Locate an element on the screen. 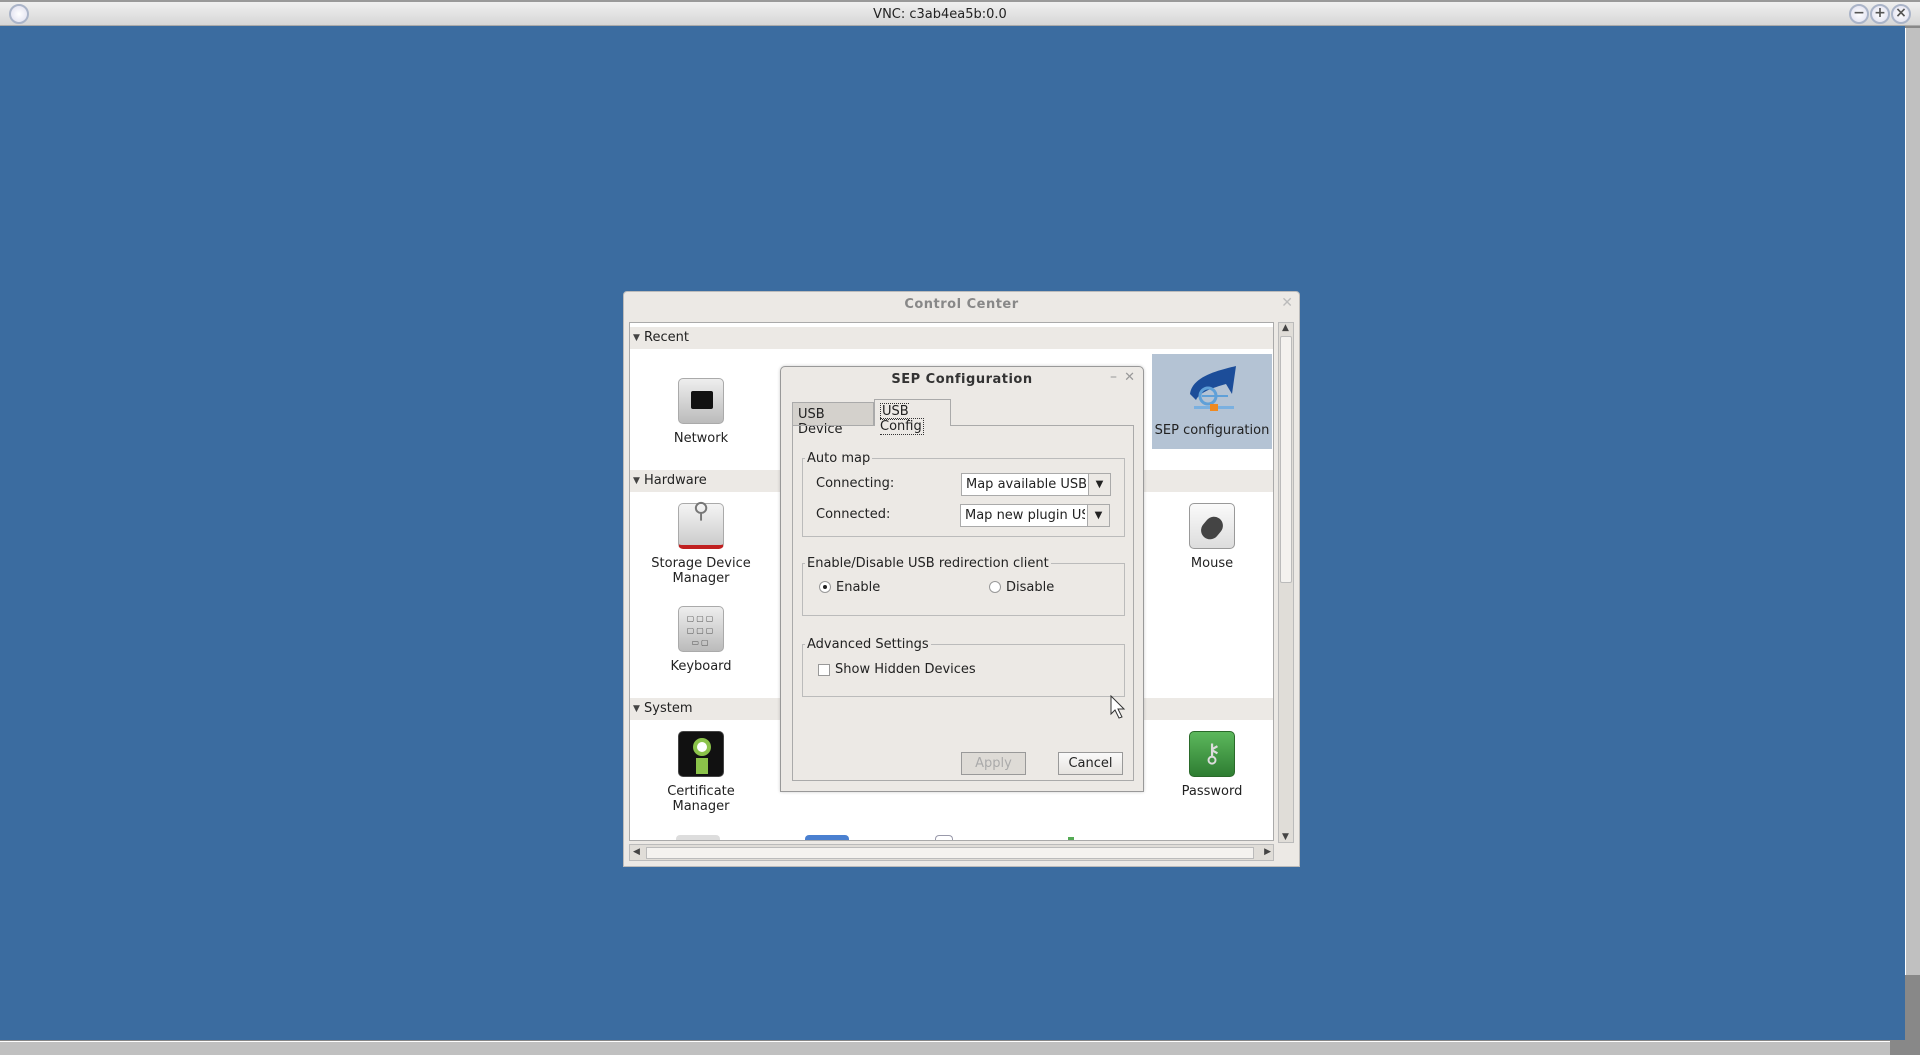  enable-radio is located at coordinates (825, 587).